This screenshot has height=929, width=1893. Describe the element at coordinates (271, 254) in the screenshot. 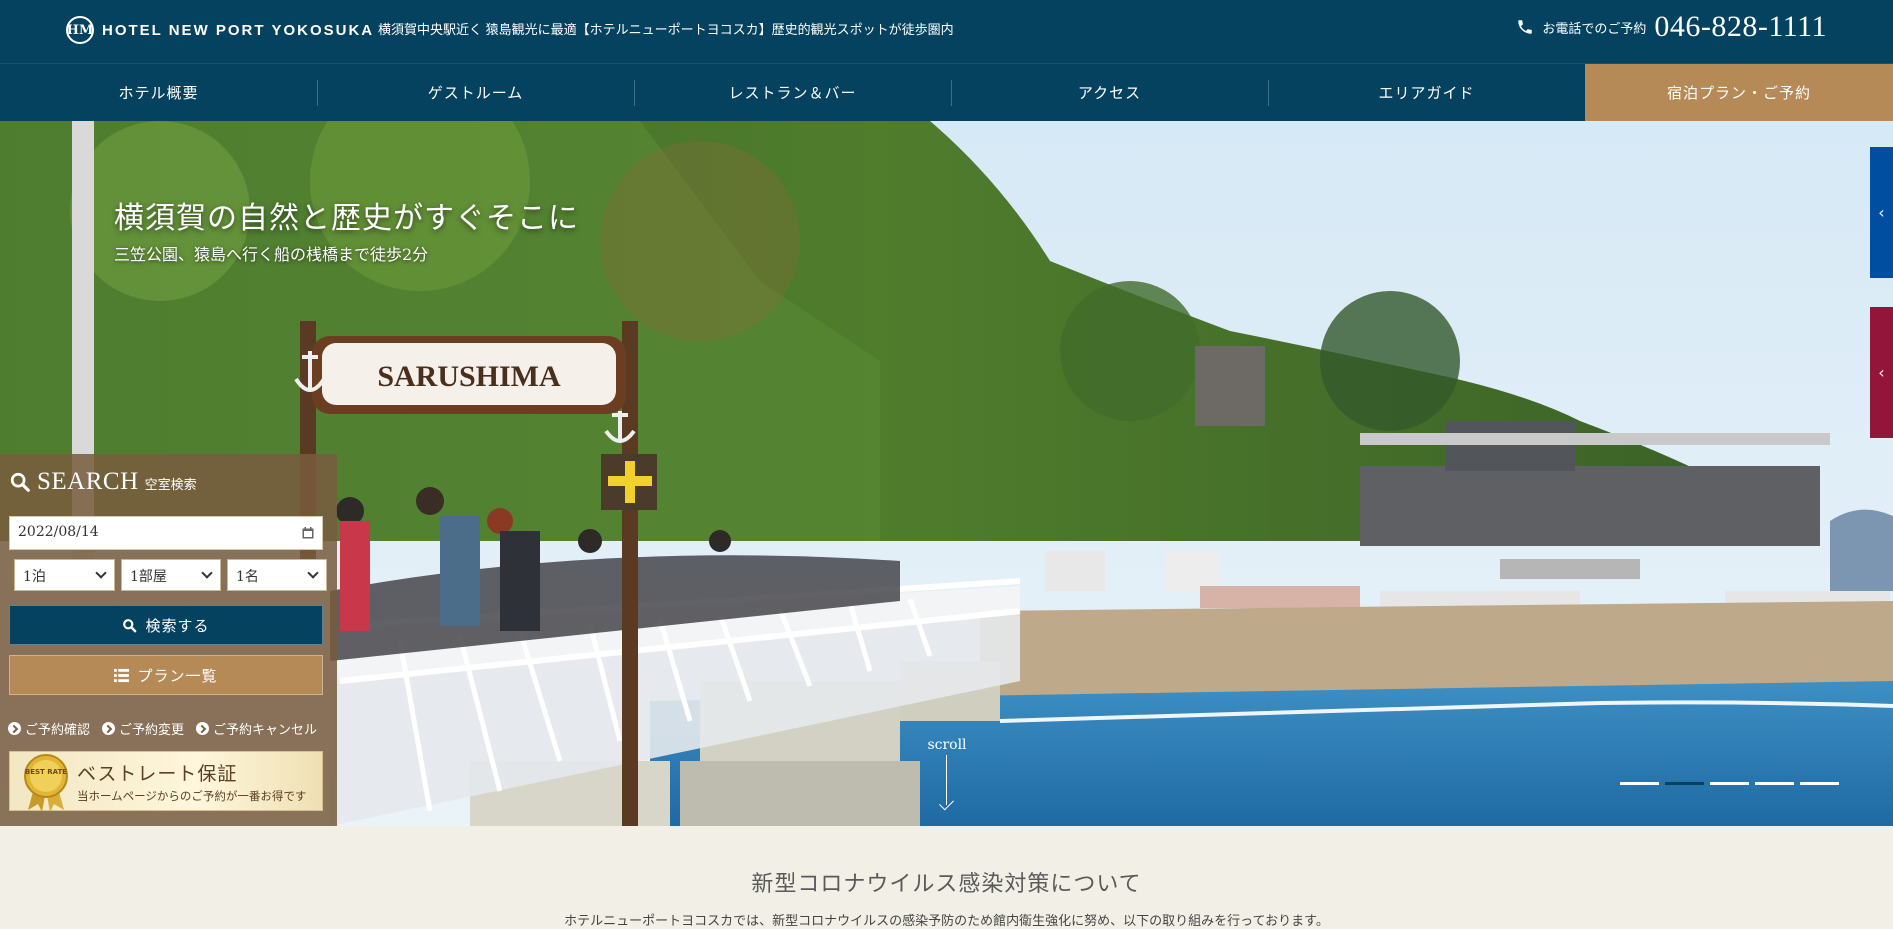

I see `hero-subtitle: 三笠公園、猿島へ行く船の桟橋まで徒歩2分` at that location.